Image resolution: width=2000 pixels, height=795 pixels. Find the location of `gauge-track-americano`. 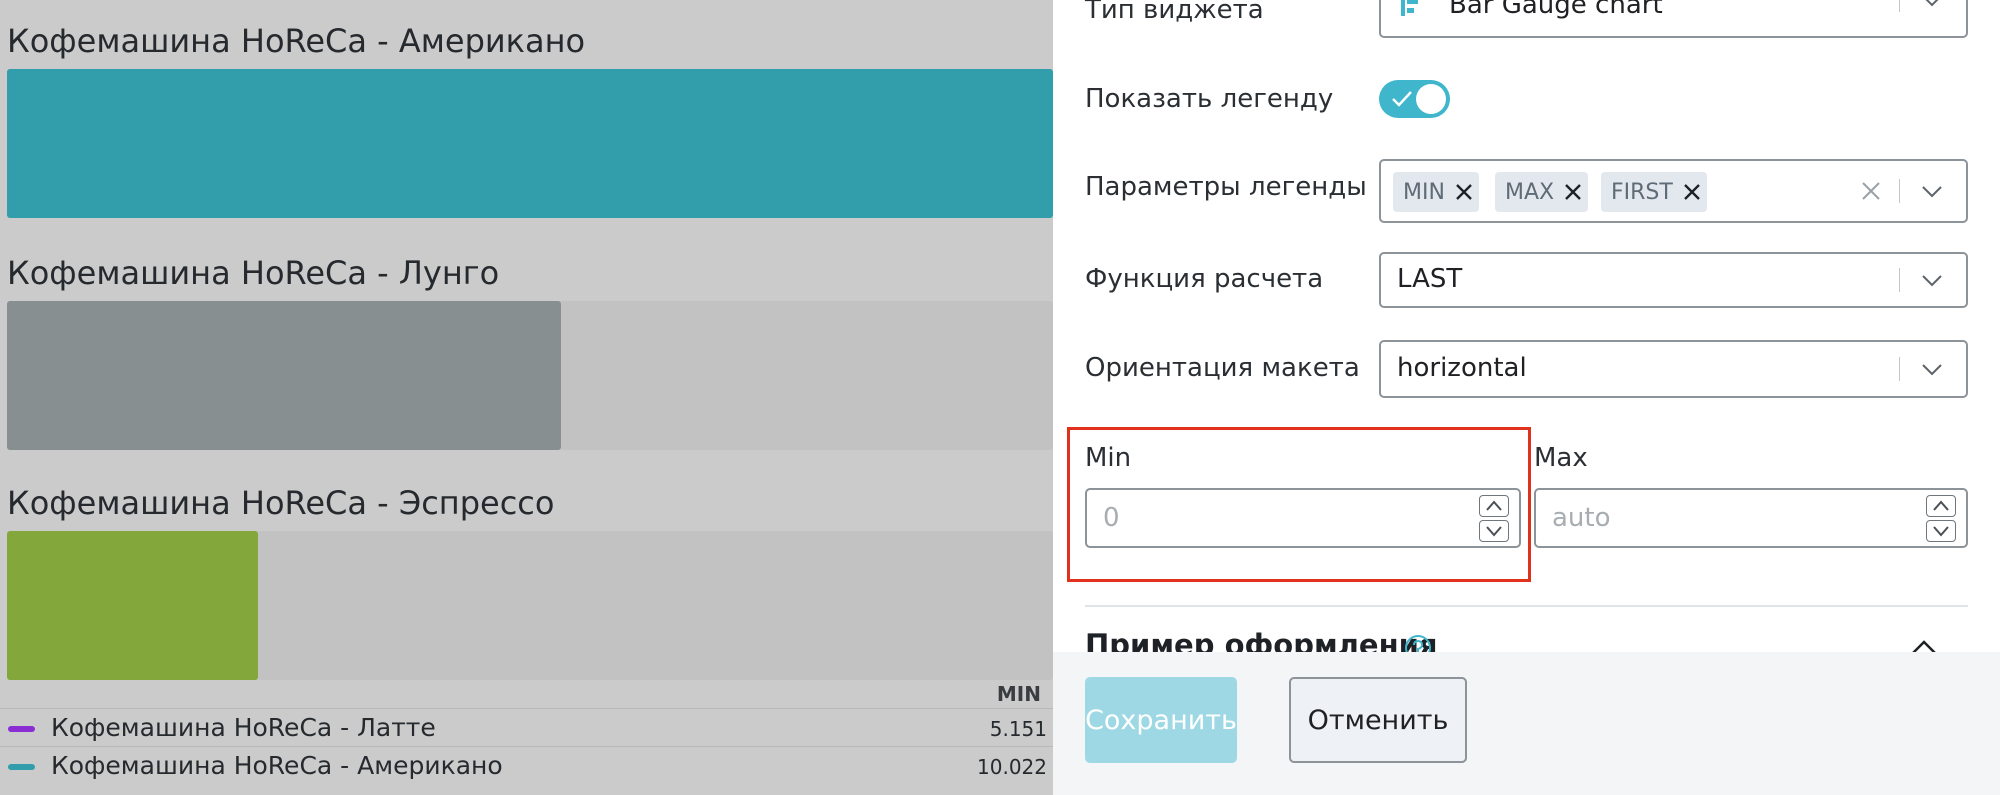

gauge-track-americano is located at coordinates (530, 143).